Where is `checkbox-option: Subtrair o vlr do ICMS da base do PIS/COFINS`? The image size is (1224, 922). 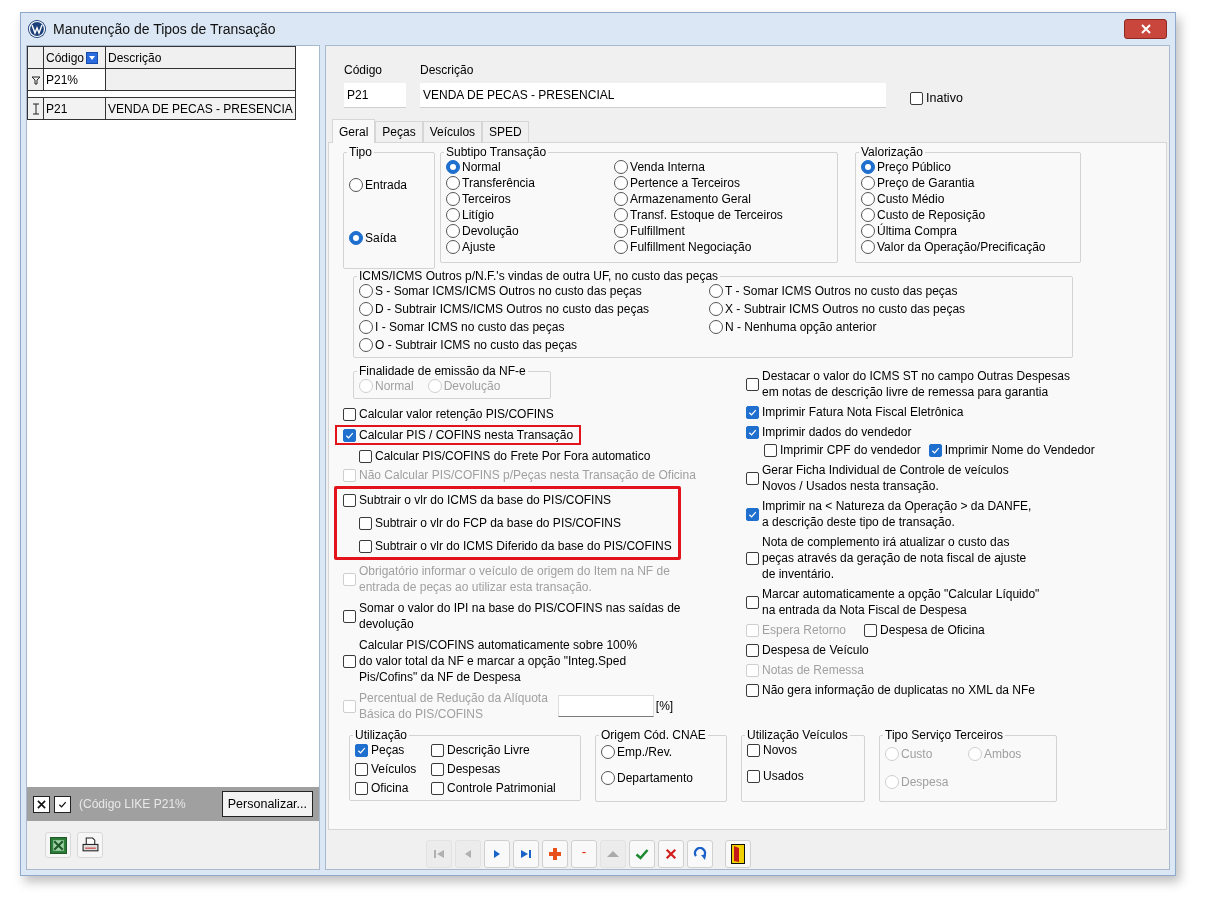
checkbox-option: Subtrair o vlr do ICMS da base do PIS/COFINS is located at coordinates (507, 500).